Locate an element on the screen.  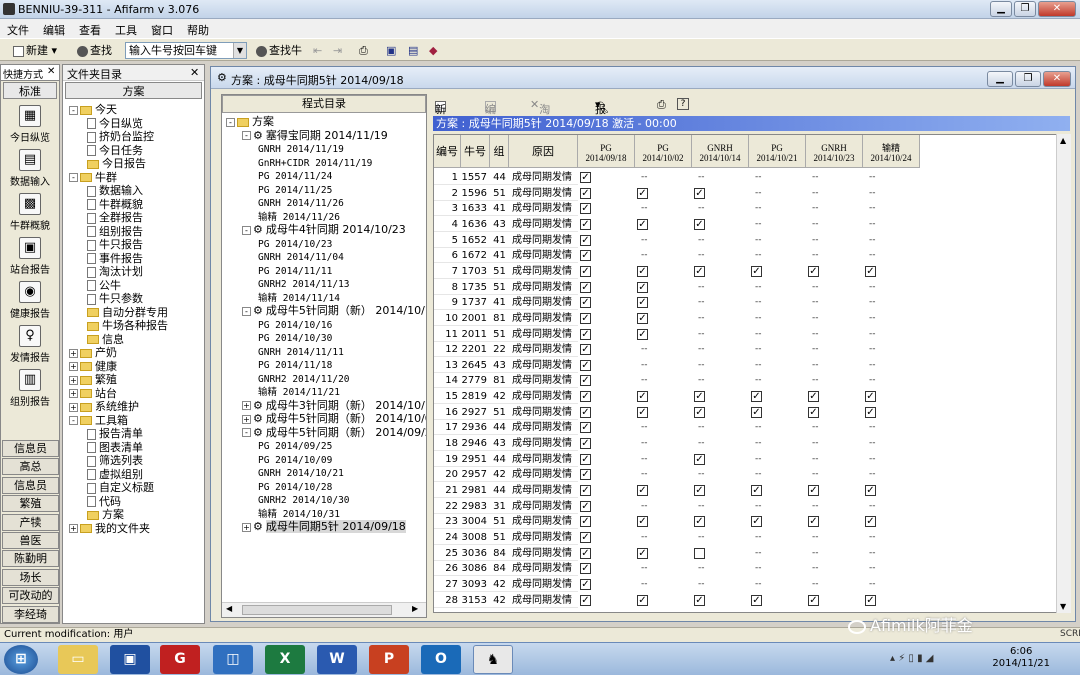
help-icon: ? is located at coordinates (683, 104).